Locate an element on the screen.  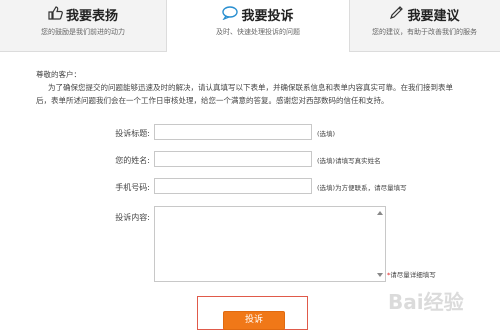
tab-suggestion: 我要建议 您的建议，有助于改善我们的服务 is located at coordinates (424, 25).